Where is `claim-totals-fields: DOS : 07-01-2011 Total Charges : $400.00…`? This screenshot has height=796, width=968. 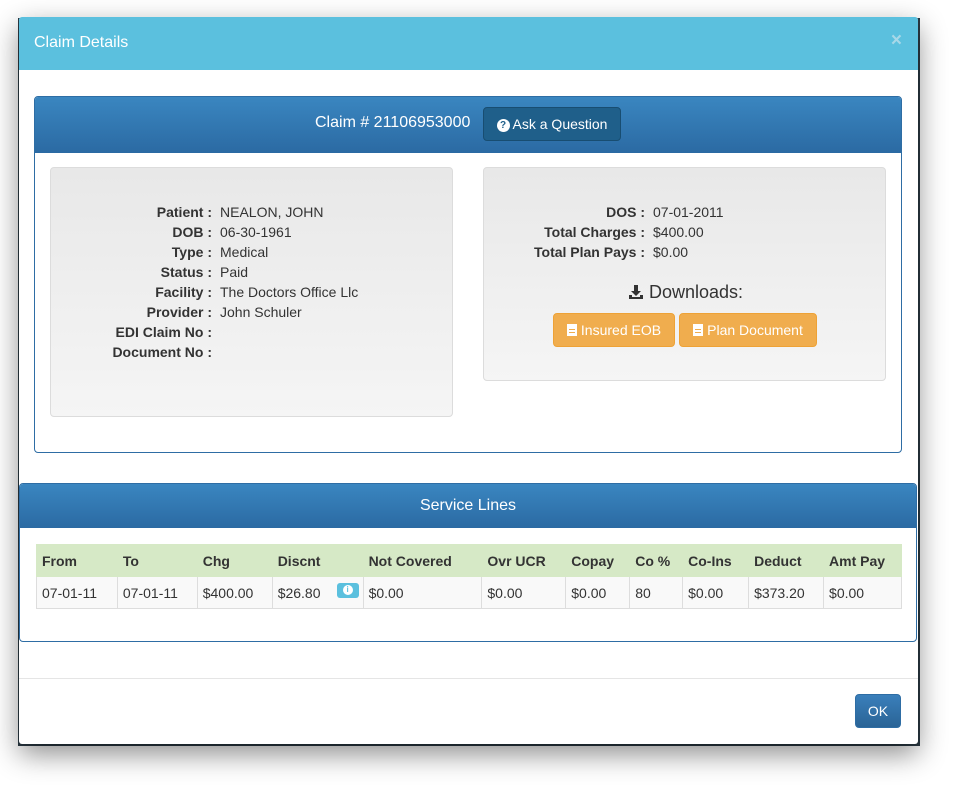
claim-totals-fields: DOS : 07-01-2011 Total Charges : $400.00… is located at coordinates (685, 234).